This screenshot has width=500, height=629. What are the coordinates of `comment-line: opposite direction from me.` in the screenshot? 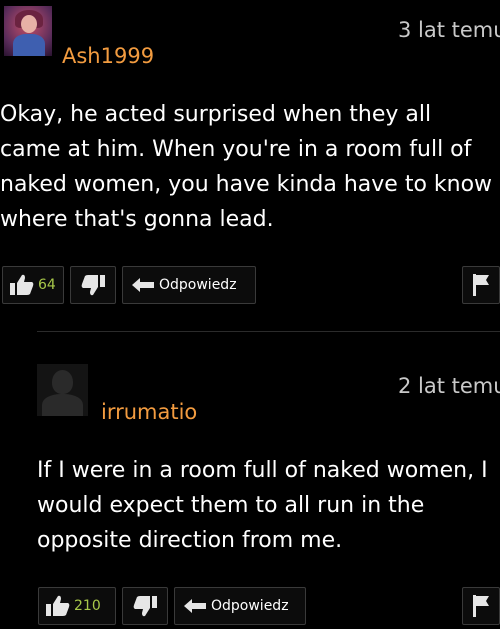 It's located at (190, 540).